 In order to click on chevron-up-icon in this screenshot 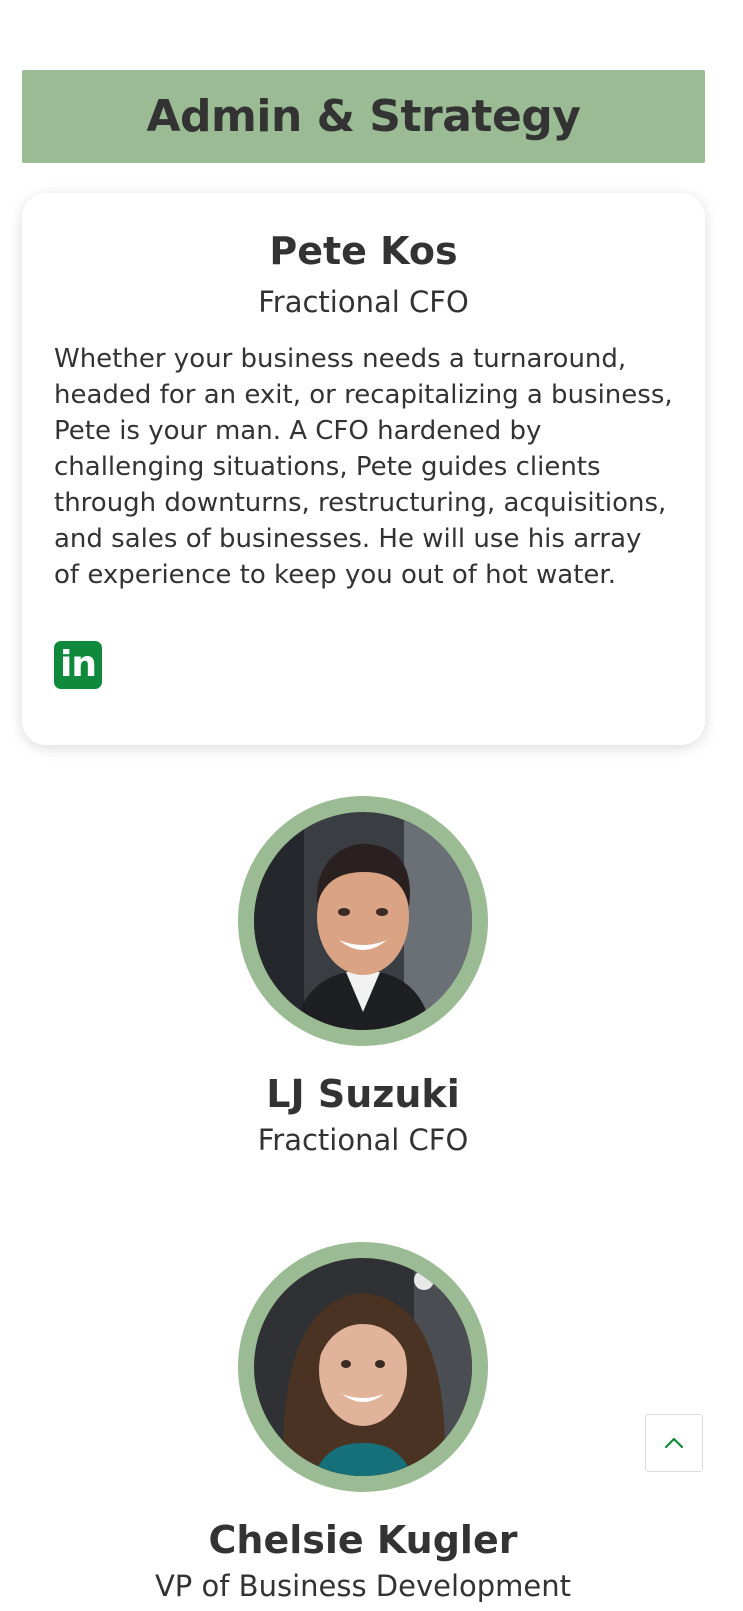, I will do `click(674, 1443)`.